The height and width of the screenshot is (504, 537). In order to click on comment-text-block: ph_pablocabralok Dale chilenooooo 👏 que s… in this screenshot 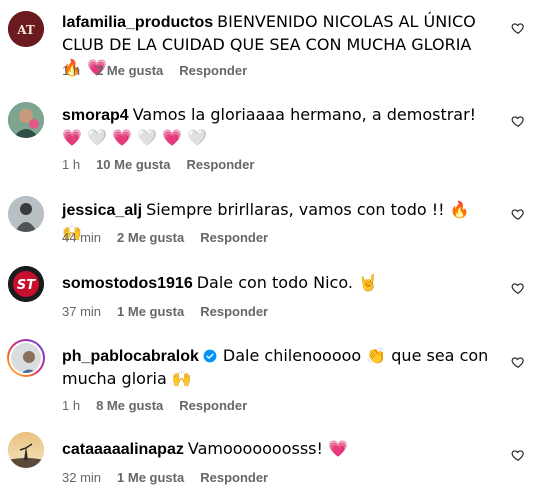, I will do `click(277, 368)`.